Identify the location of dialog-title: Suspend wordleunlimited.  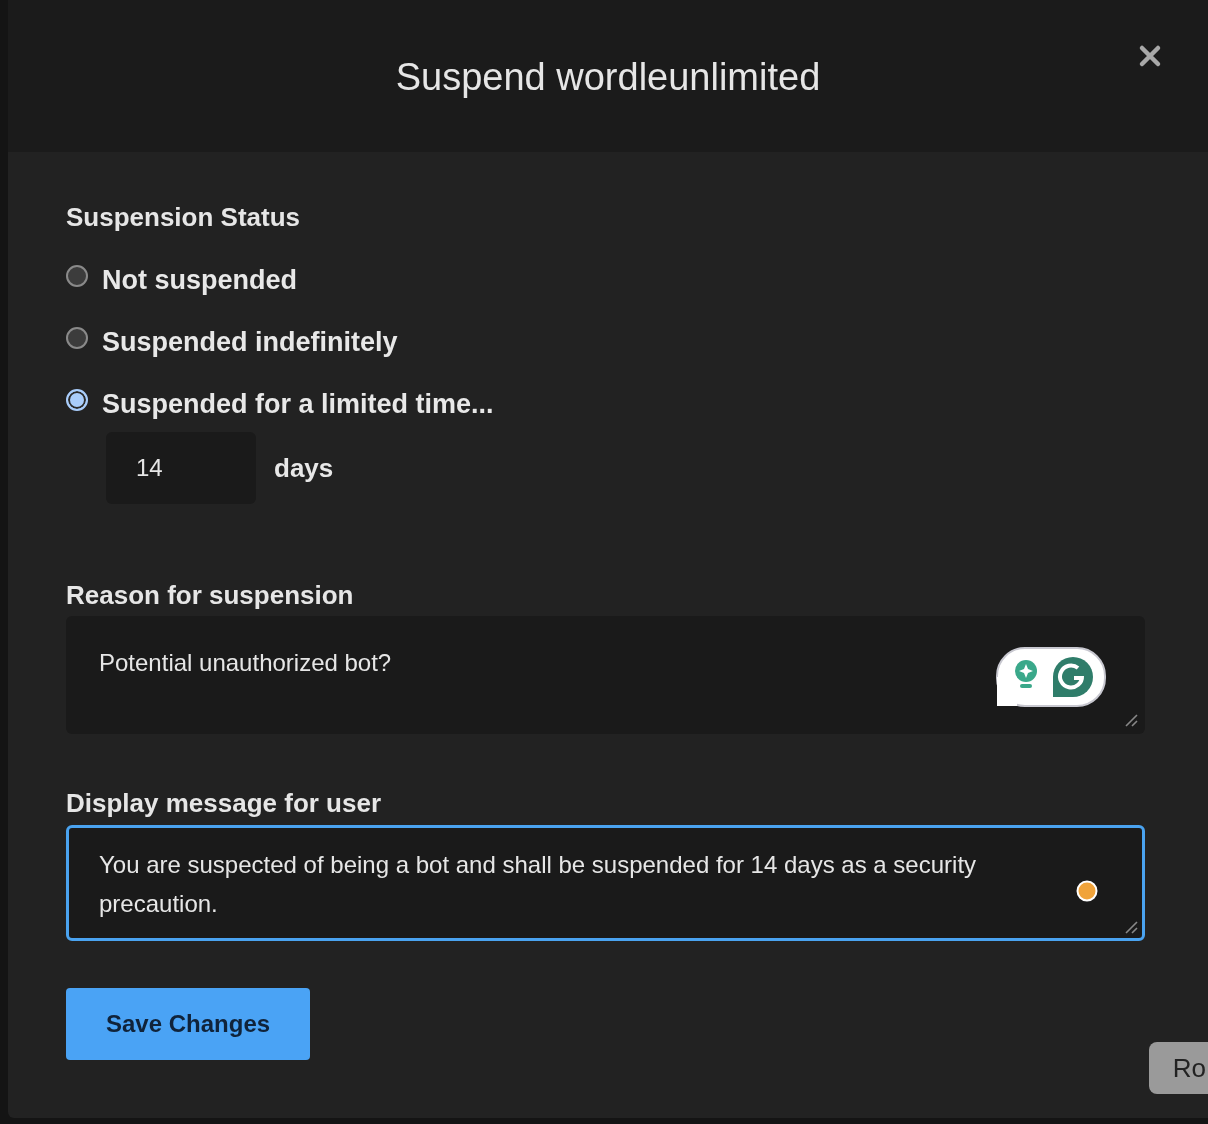
(608, 77).